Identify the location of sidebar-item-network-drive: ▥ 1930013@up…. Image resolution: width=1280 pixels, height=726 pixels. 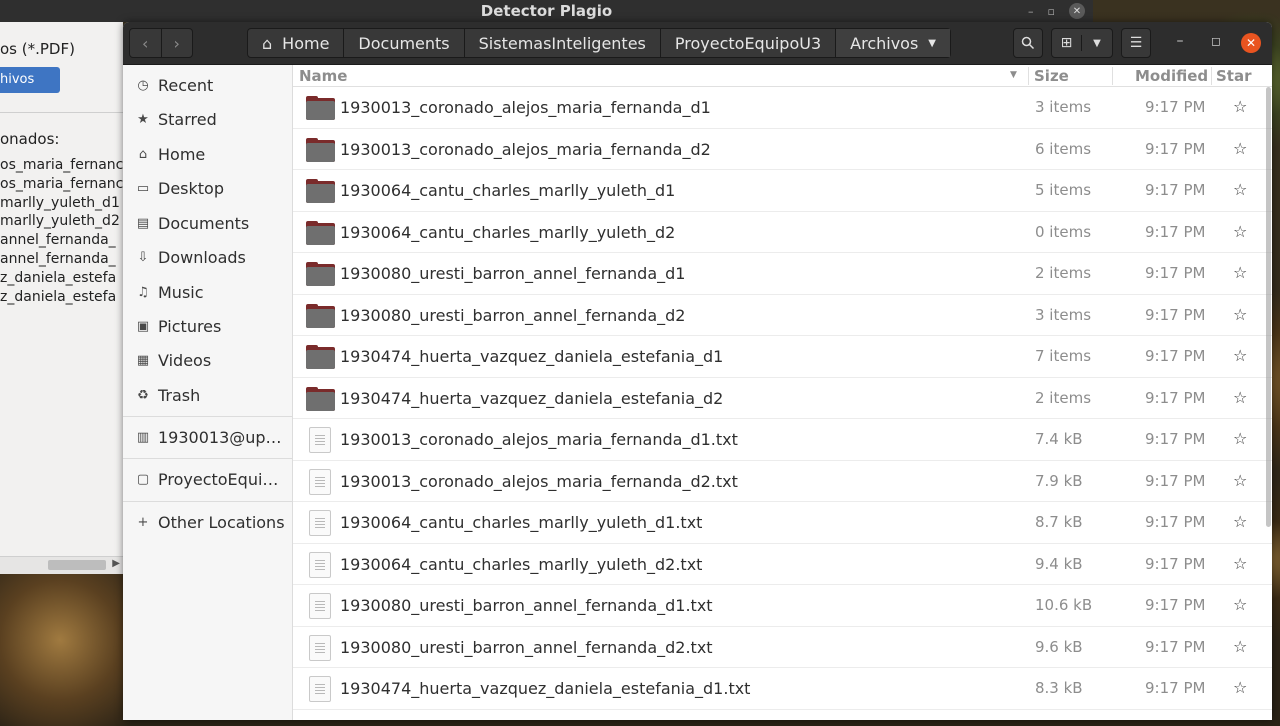
(208, 437).